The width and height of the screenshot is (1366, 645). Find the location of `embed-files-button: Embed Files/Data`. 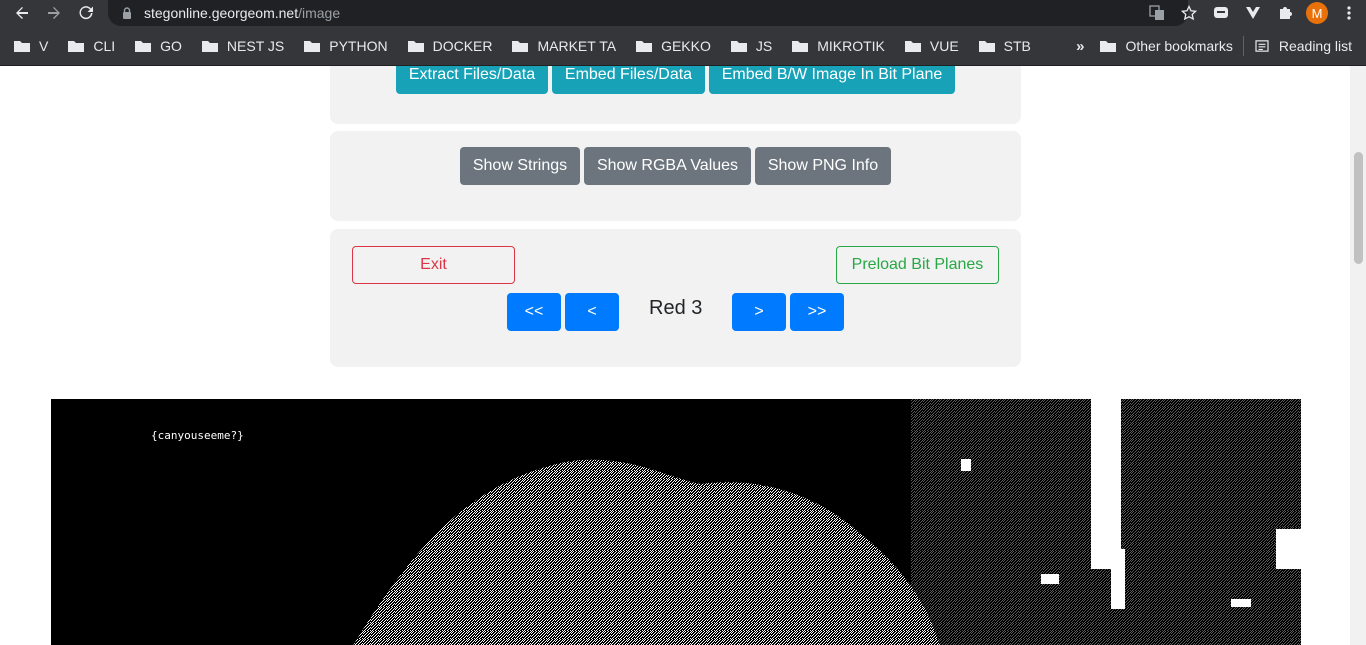

embed-files-button: Embed Files/Data is located at coordinates (628, 80).